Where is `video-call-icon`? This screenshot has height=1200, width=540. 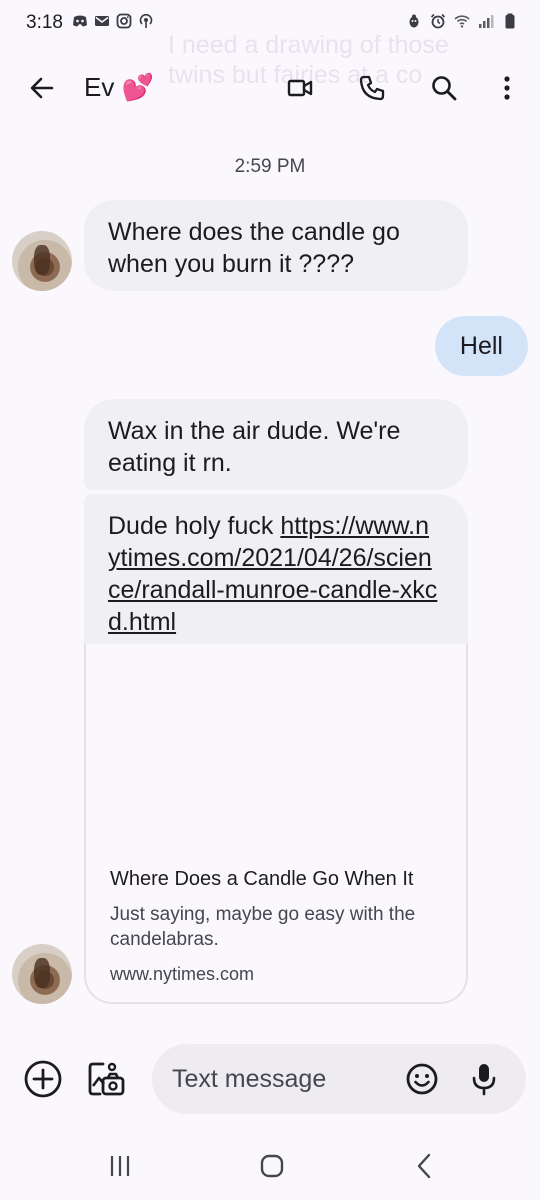
video-call-icon is located at coordinates (300, 88).